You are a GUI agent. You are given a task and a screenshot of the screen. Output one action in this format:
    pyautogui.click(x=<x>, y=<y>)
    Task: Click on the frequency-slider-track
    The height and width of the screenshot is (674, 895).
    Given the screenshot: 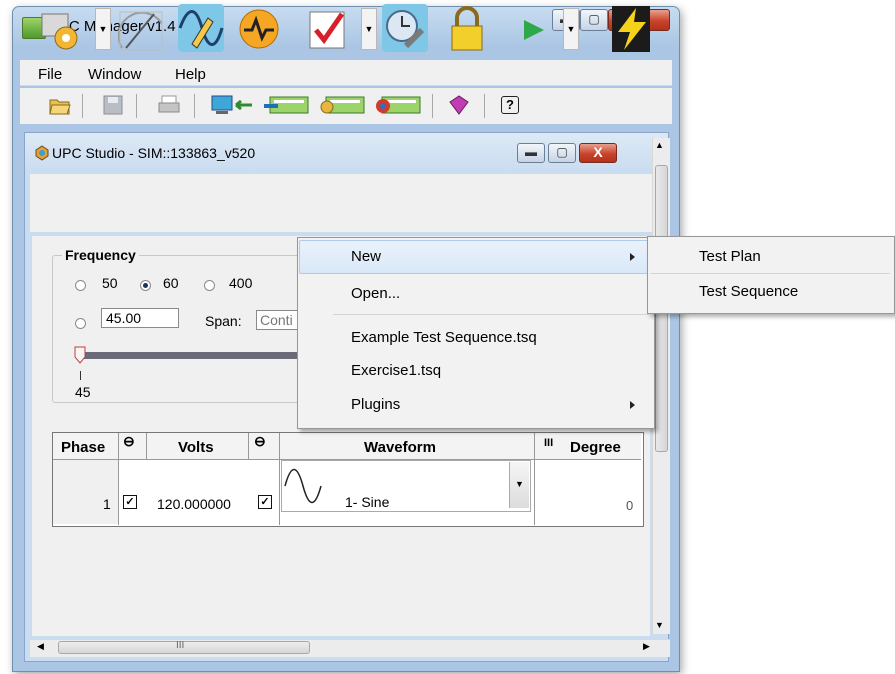 What is the action you would take?
    pyautogui.click(x=188, y=355)
    